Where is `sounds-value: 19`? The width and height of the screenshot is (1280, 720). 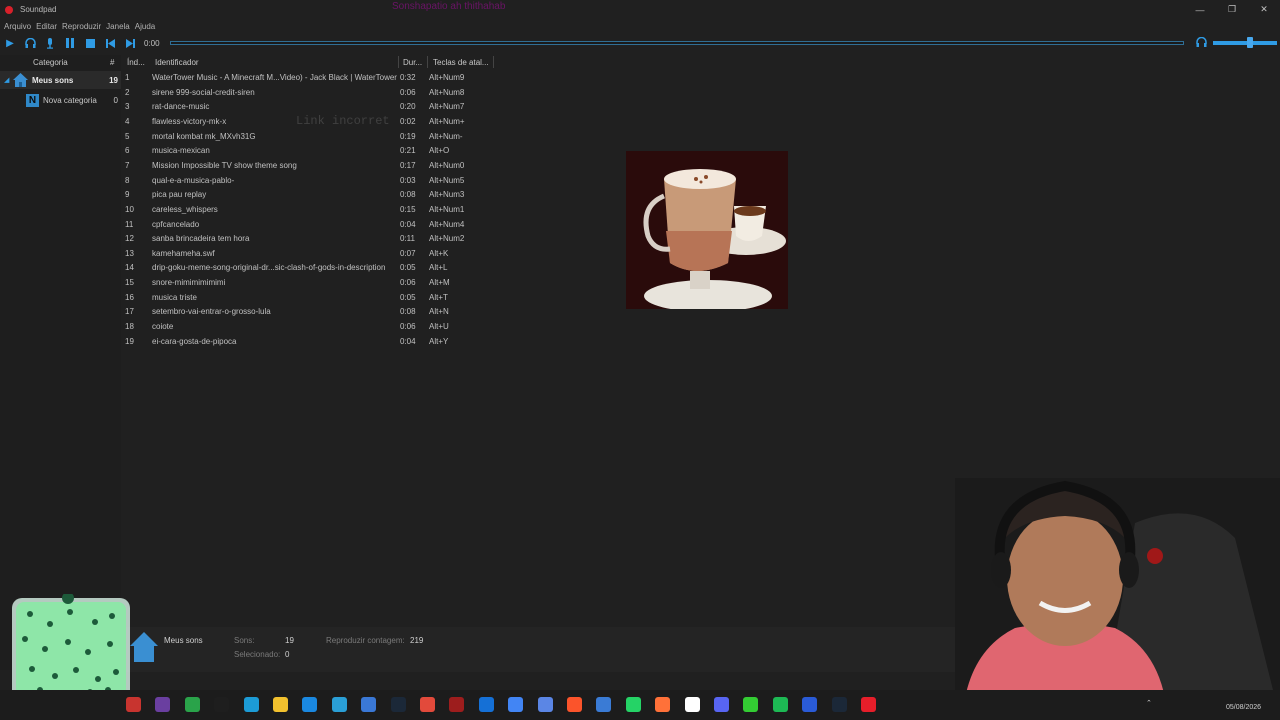
sounds-value: 19 is located at coordinates (289, 640).